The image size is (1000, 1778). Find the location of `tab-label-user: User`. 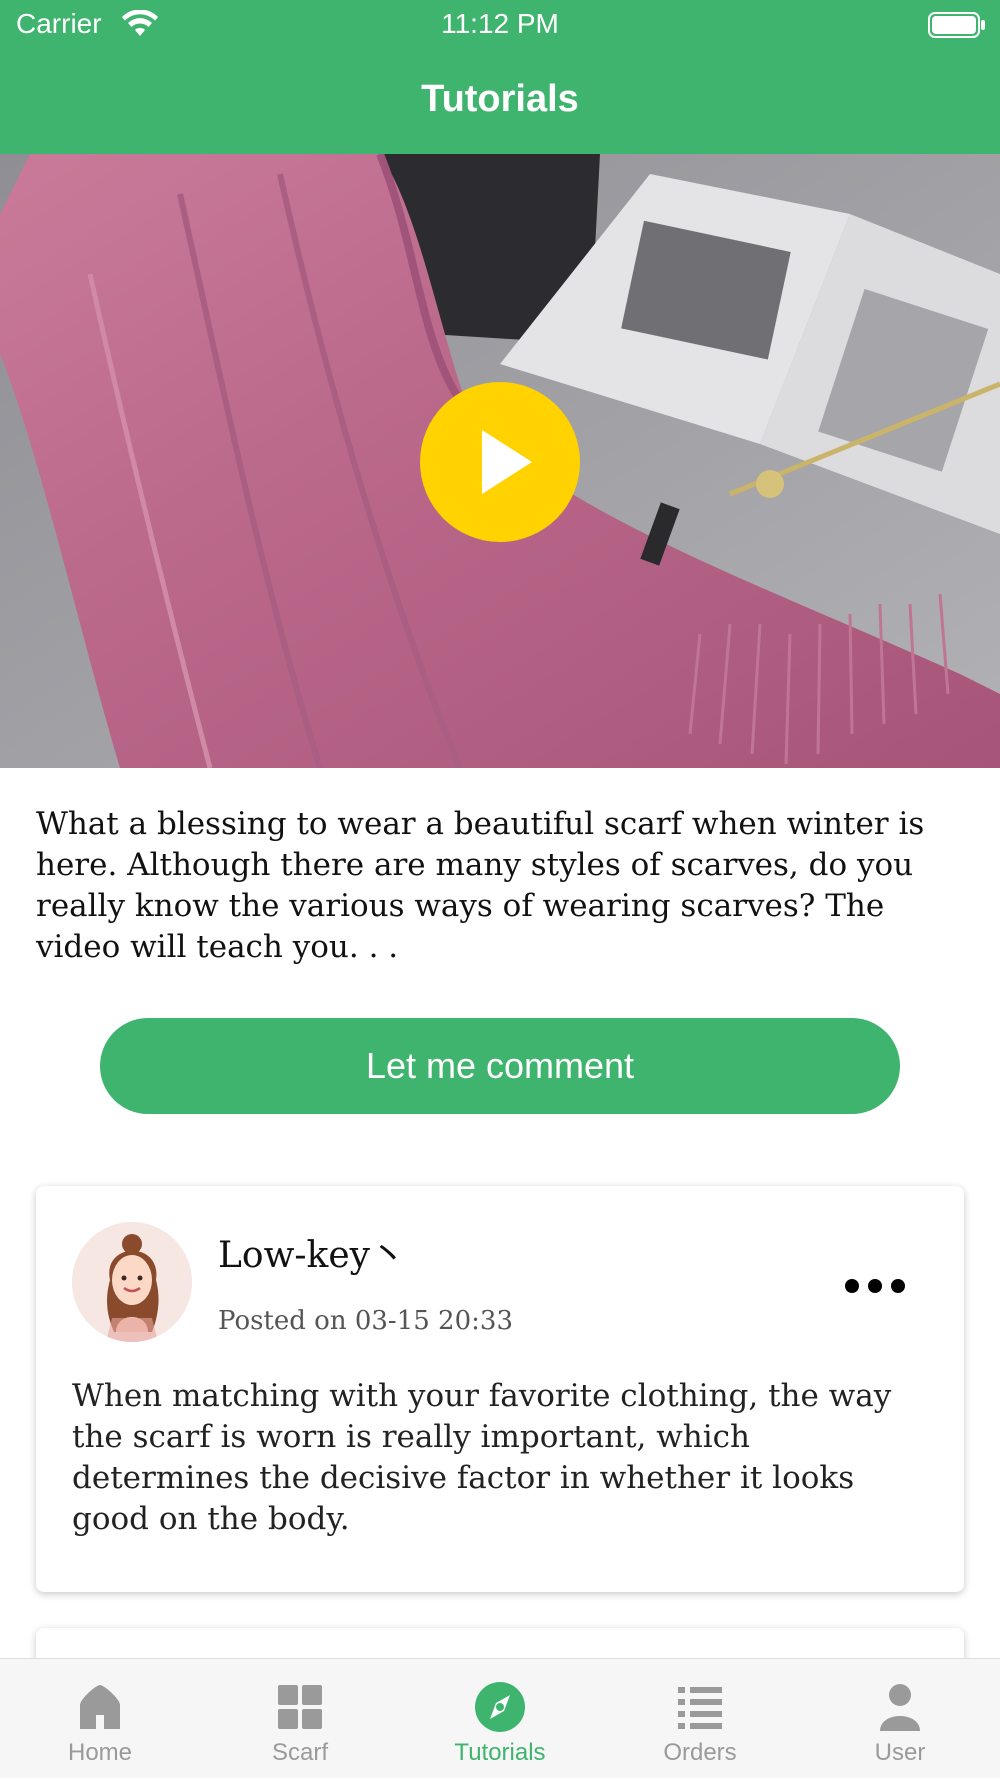

tab-label-user: User is located at coordinates (900, 1752).